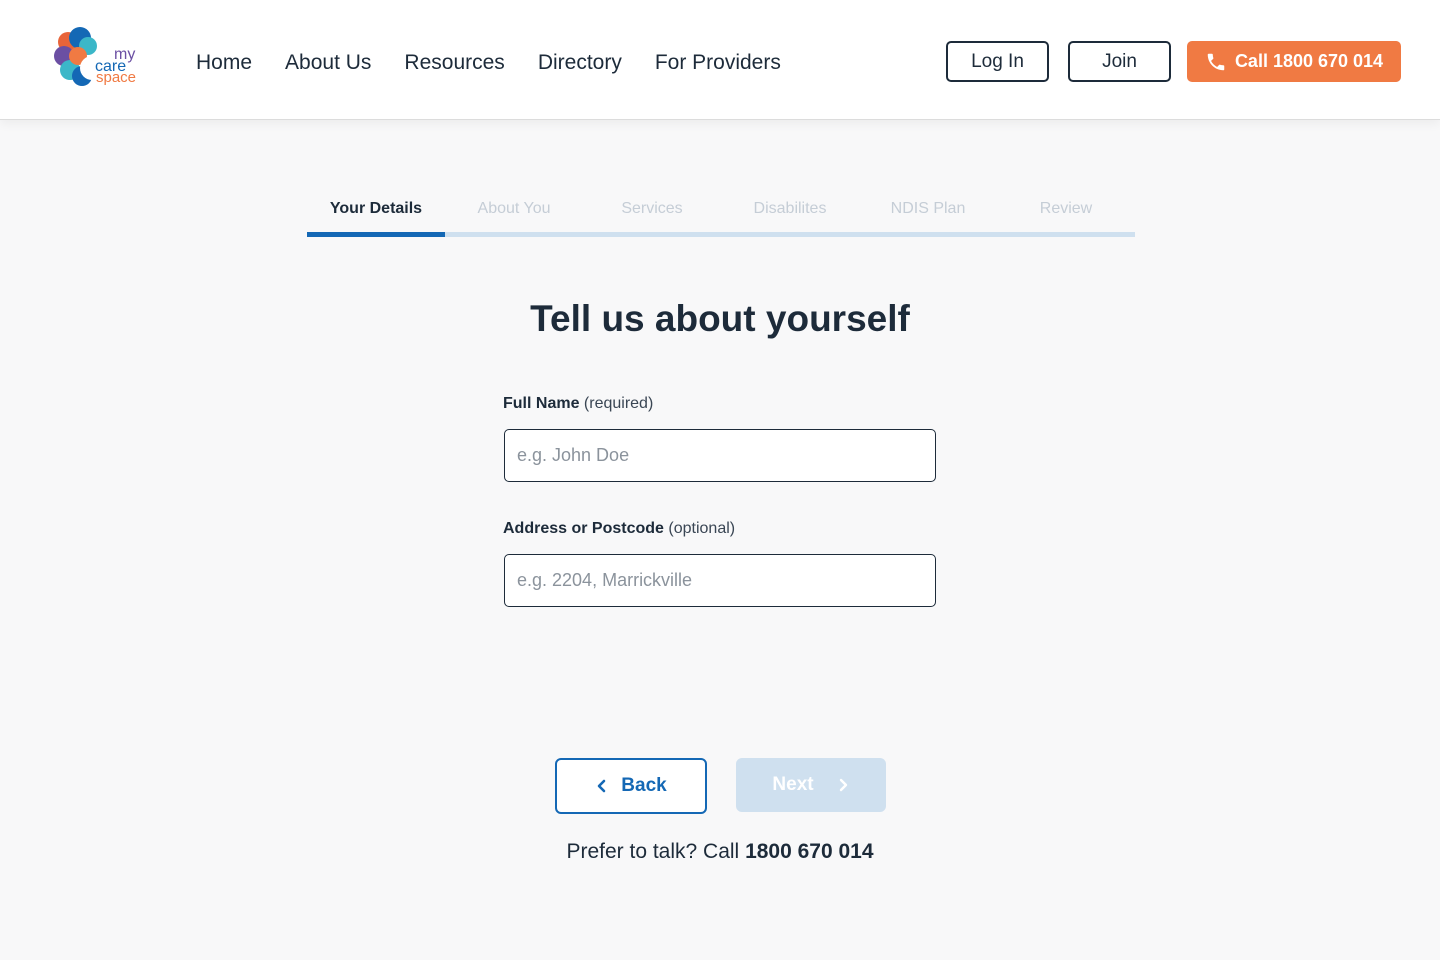 The image size is (1440, 960). Describe the element at coordinates (1216, 61) in the screenshot. I see `phone-icon` at that location.